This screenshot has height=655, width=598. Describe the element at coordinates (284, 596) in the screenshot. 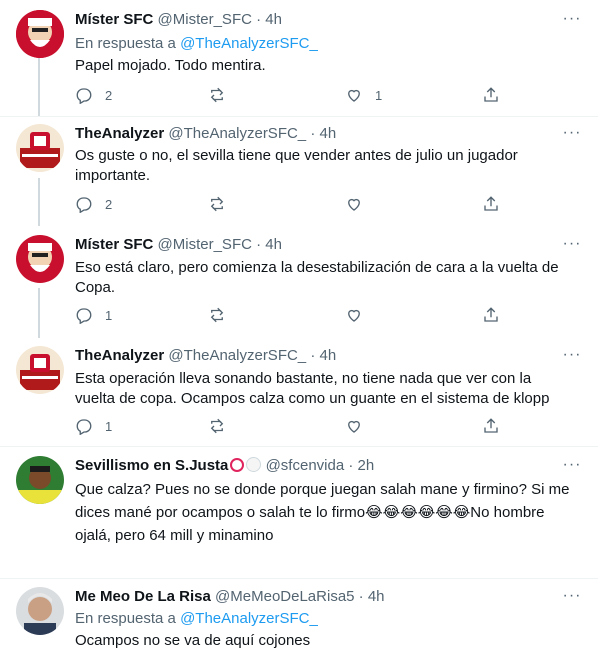

I see `user-handle: @MeMeoDeLaRisa5` at that location.